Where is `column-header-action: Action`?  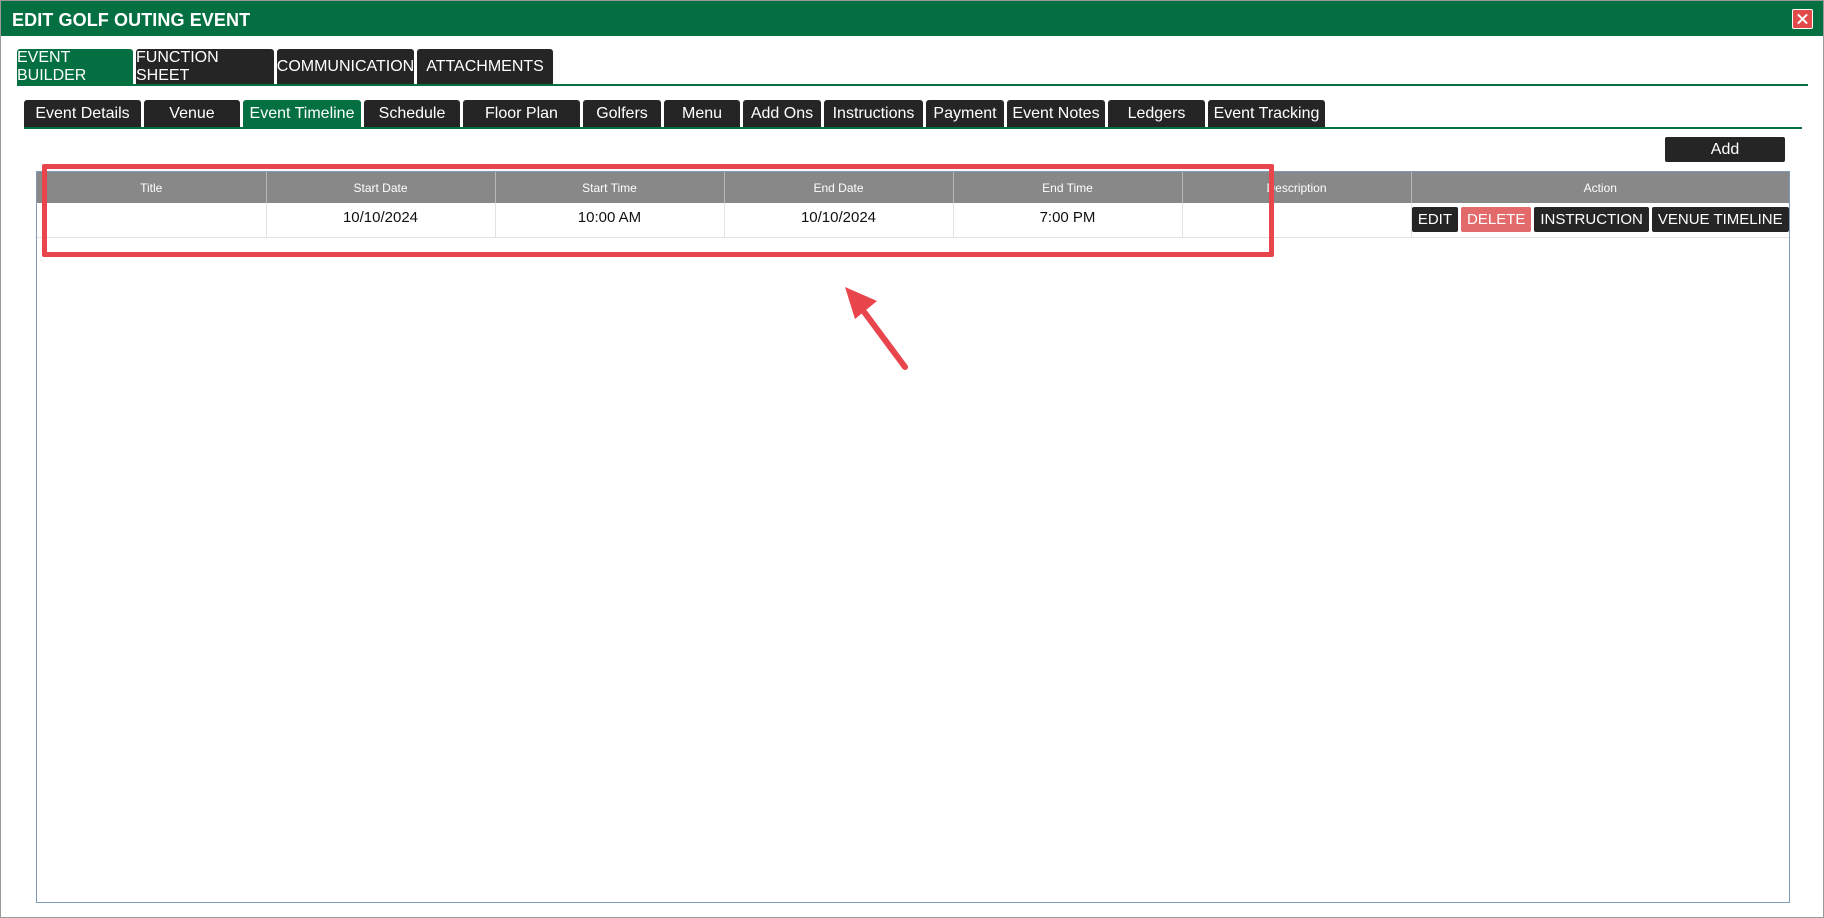
column-header-action: Action is located at coordinates (1600, 187).